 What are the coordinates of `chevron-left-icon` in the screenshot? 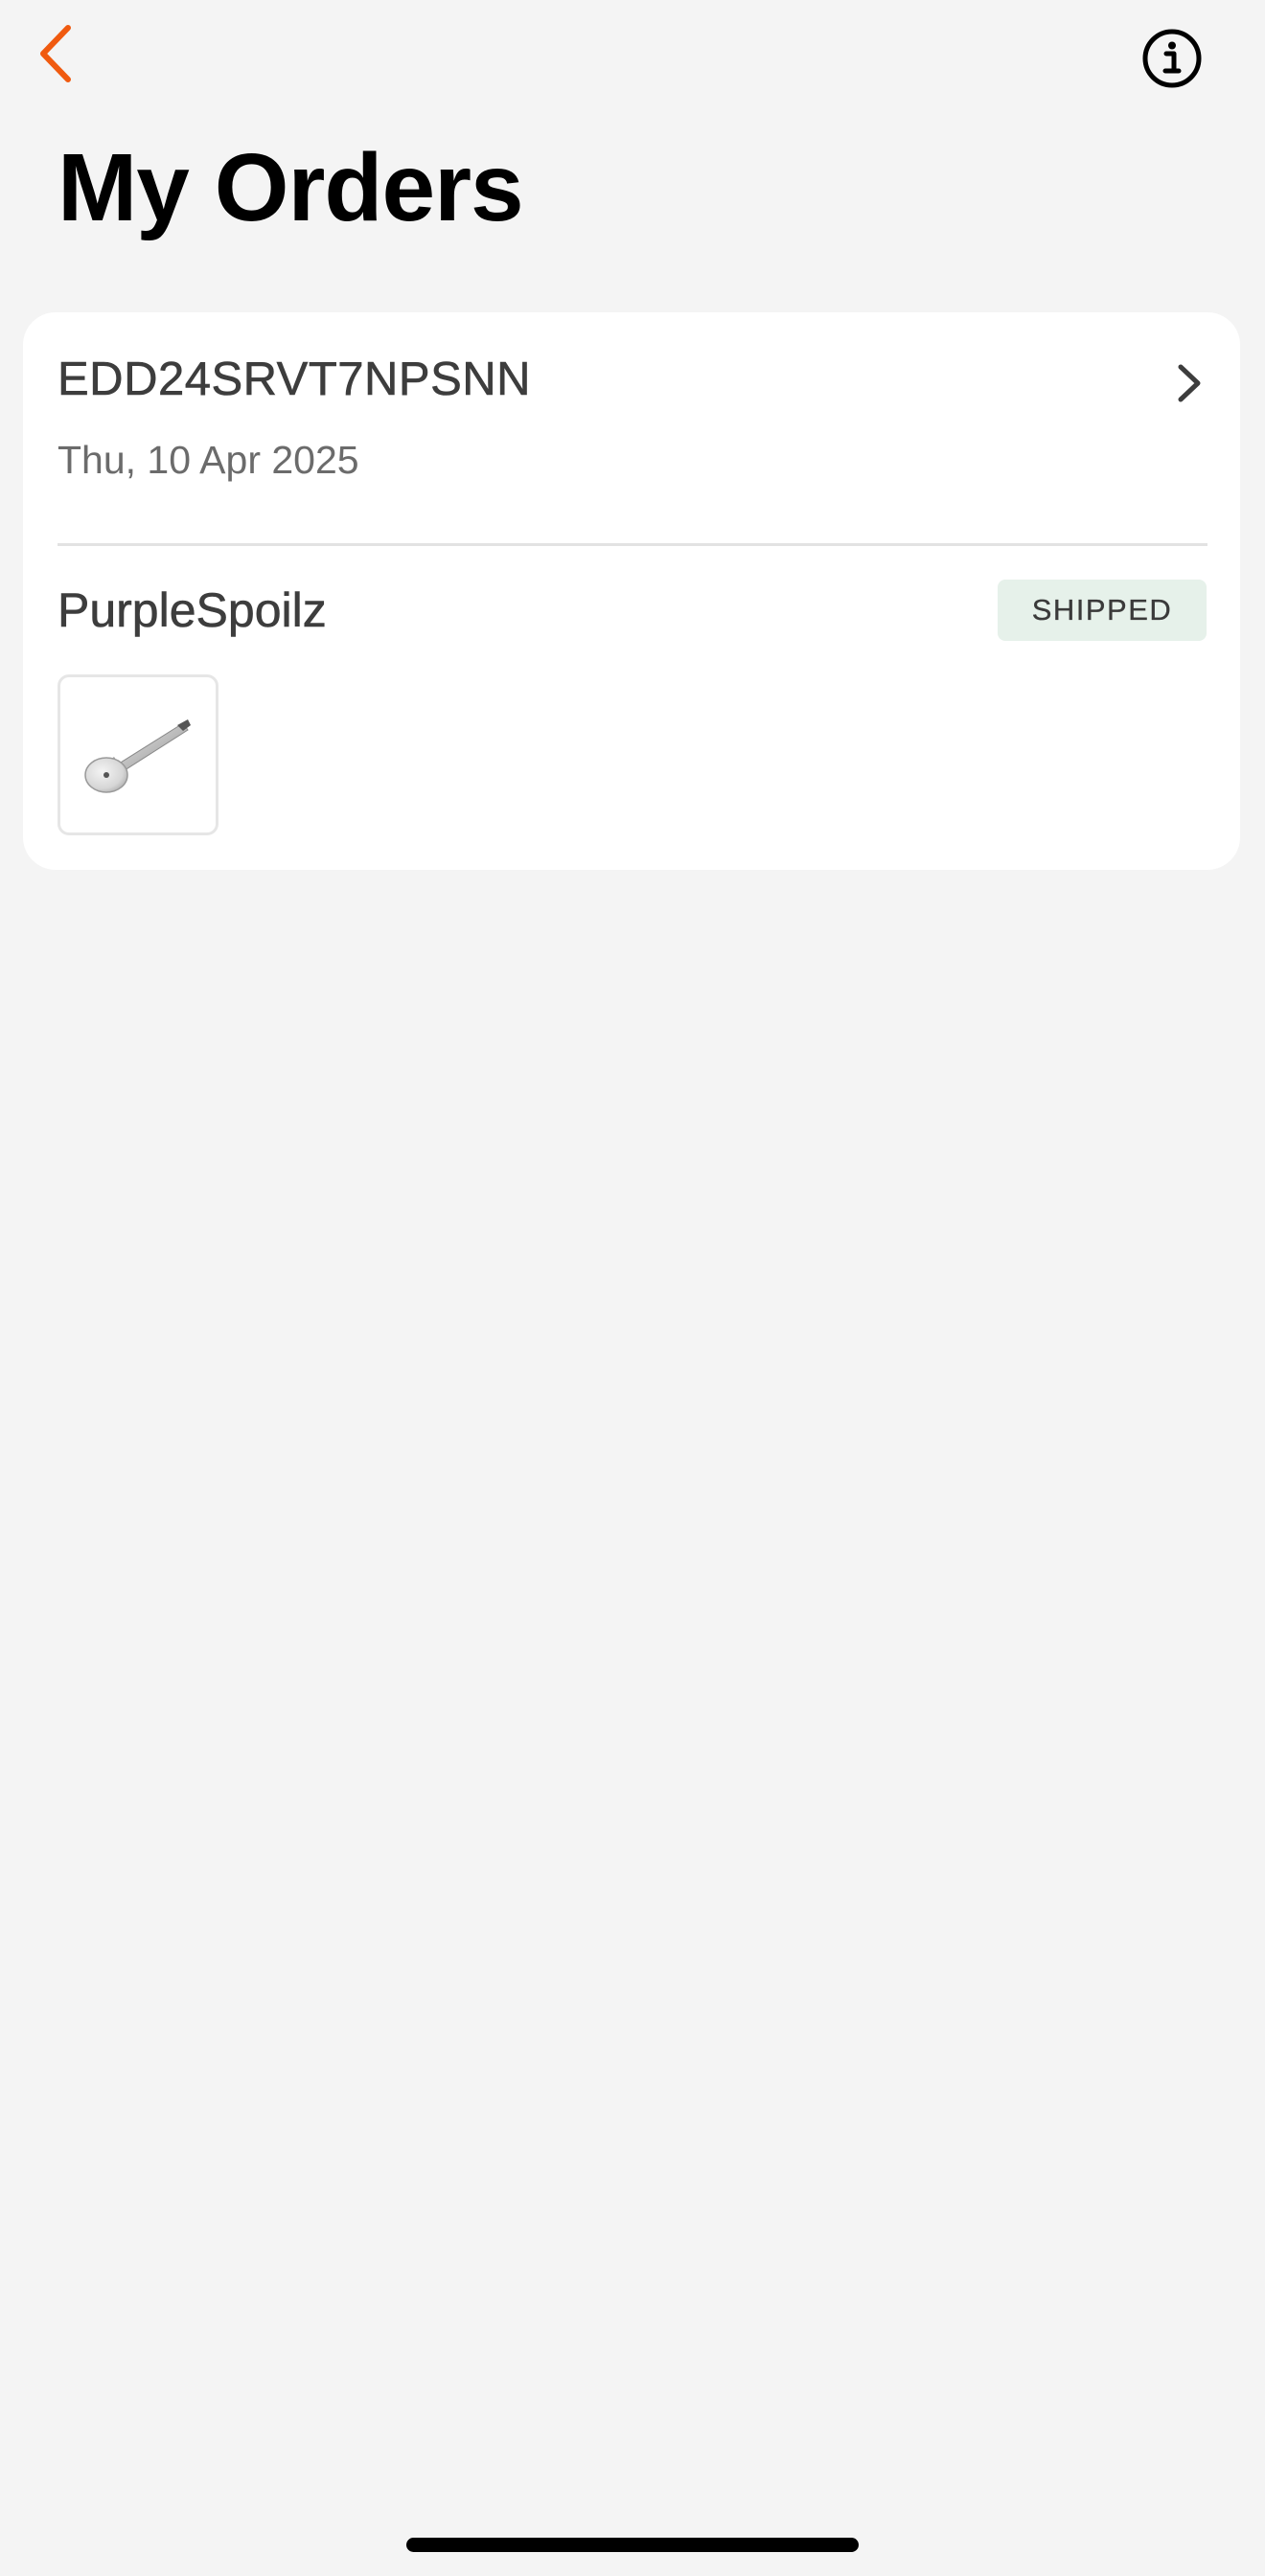 It's located at (55, 53).